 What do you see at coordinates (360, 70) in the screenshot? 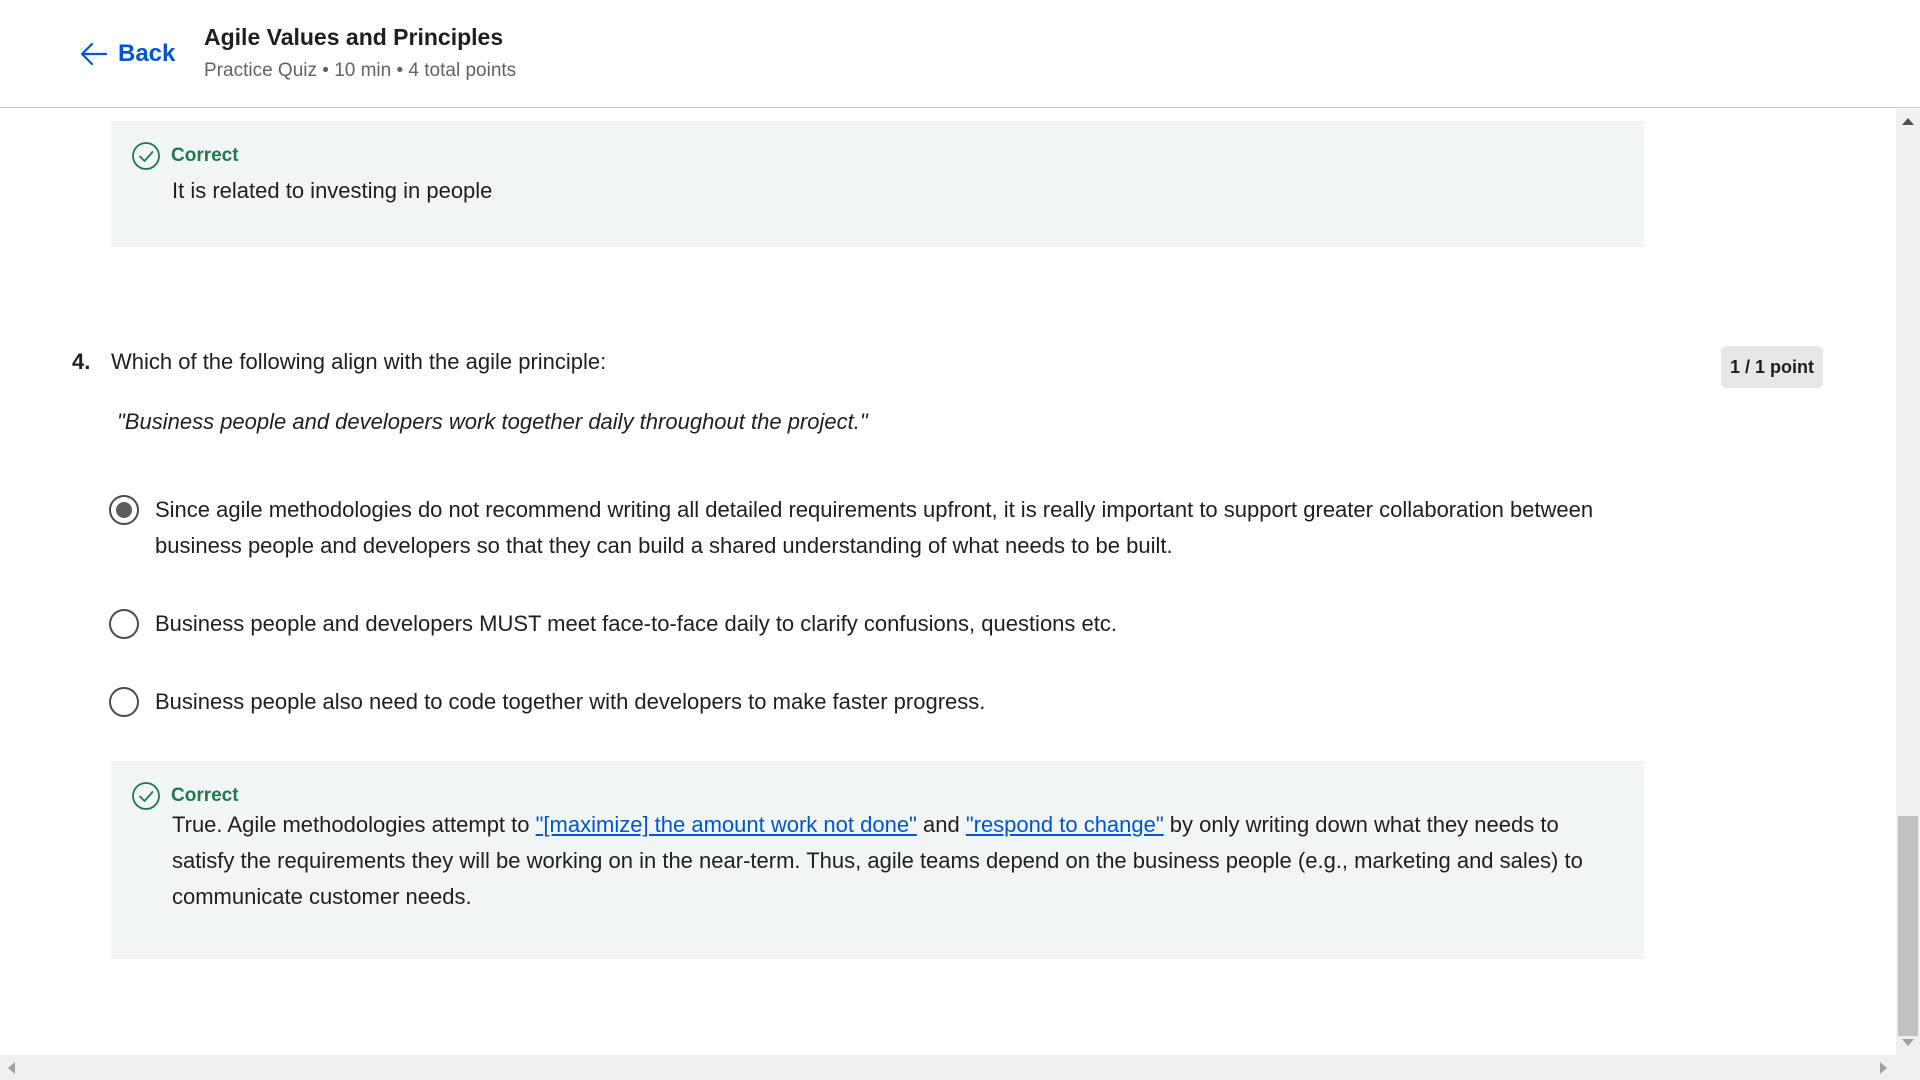
I see `page-subtitle: Practice Quiz • 10 min • 4 total points` at bounding box center [360, 70].